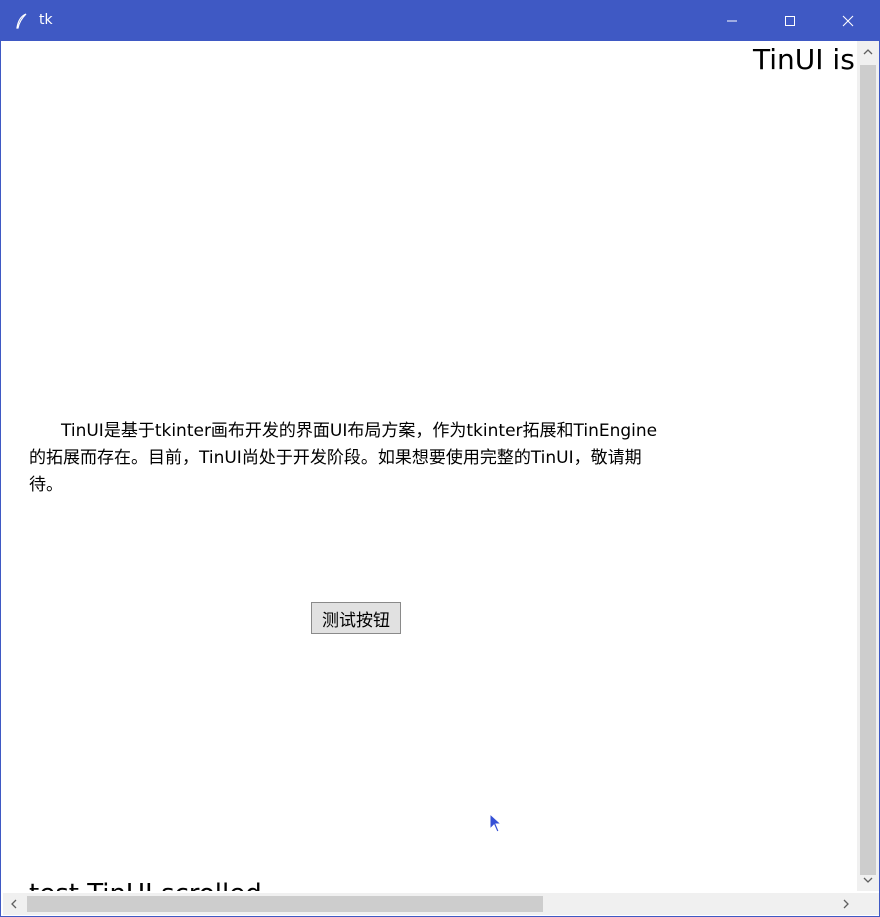 The width and height of the screenshot is (880, 917). Describe the element at coordinates (496, 824) in the screenshot. I see `mouse-cursor-icon` at that location.